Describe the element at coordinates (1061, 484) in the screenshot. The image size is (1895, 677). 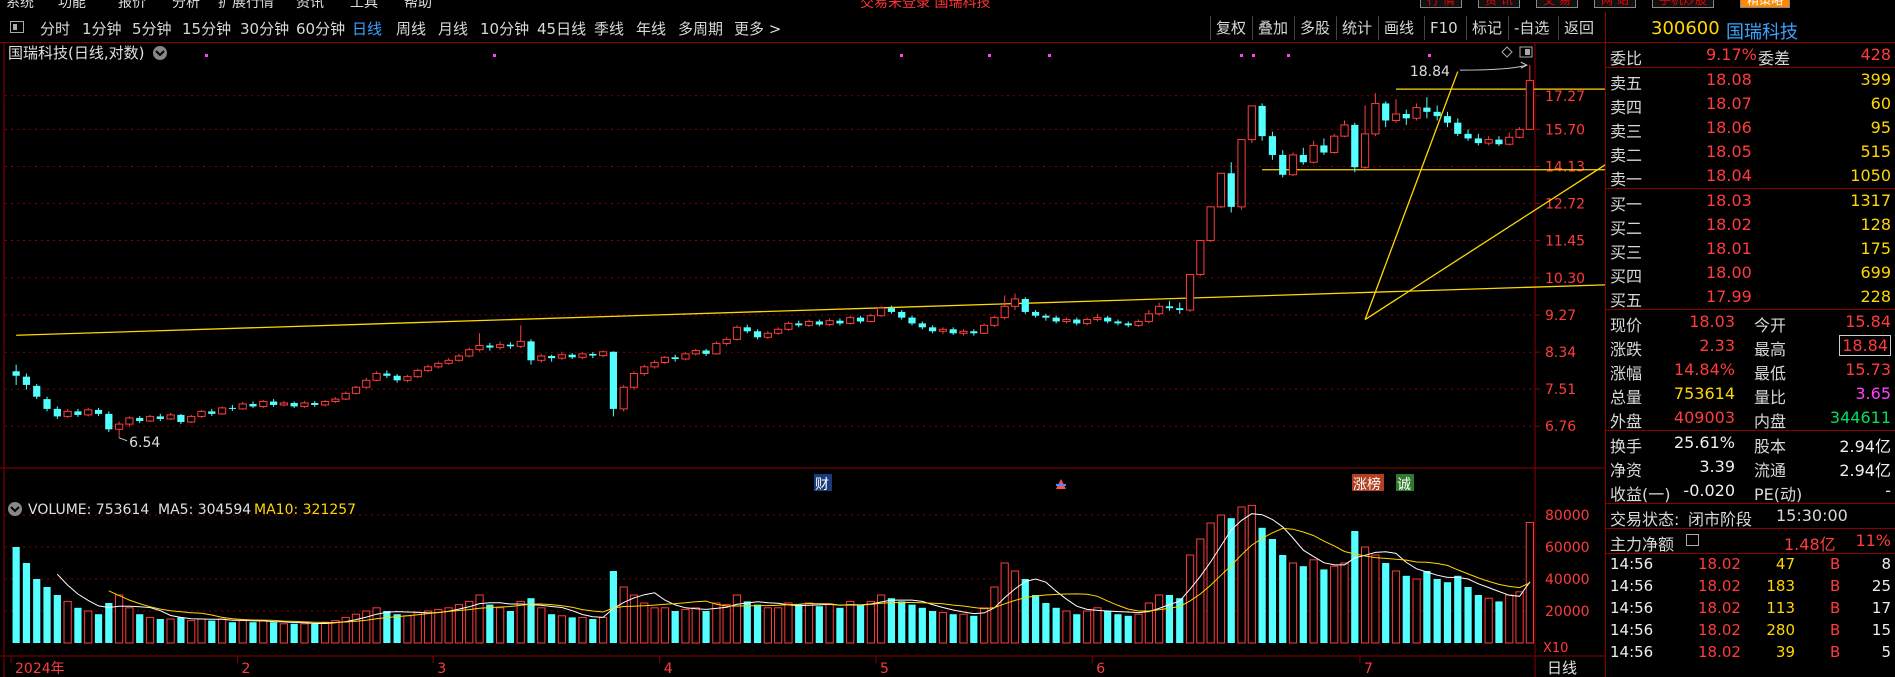
I see `up-arrow-marker` at that location.